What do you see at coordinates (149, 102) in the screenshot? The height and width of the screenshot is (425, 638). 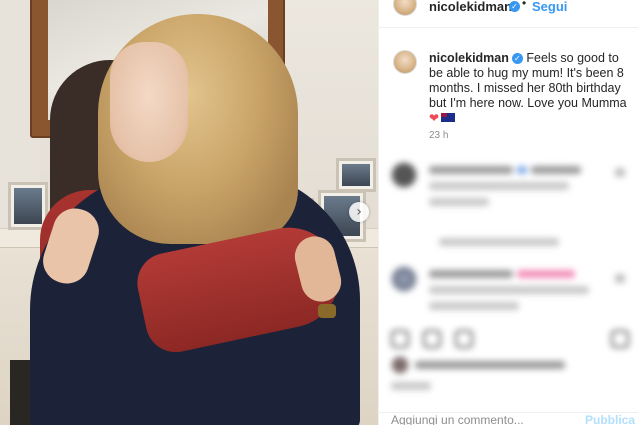 I see `woman-face` at bounding box center [149, 102].